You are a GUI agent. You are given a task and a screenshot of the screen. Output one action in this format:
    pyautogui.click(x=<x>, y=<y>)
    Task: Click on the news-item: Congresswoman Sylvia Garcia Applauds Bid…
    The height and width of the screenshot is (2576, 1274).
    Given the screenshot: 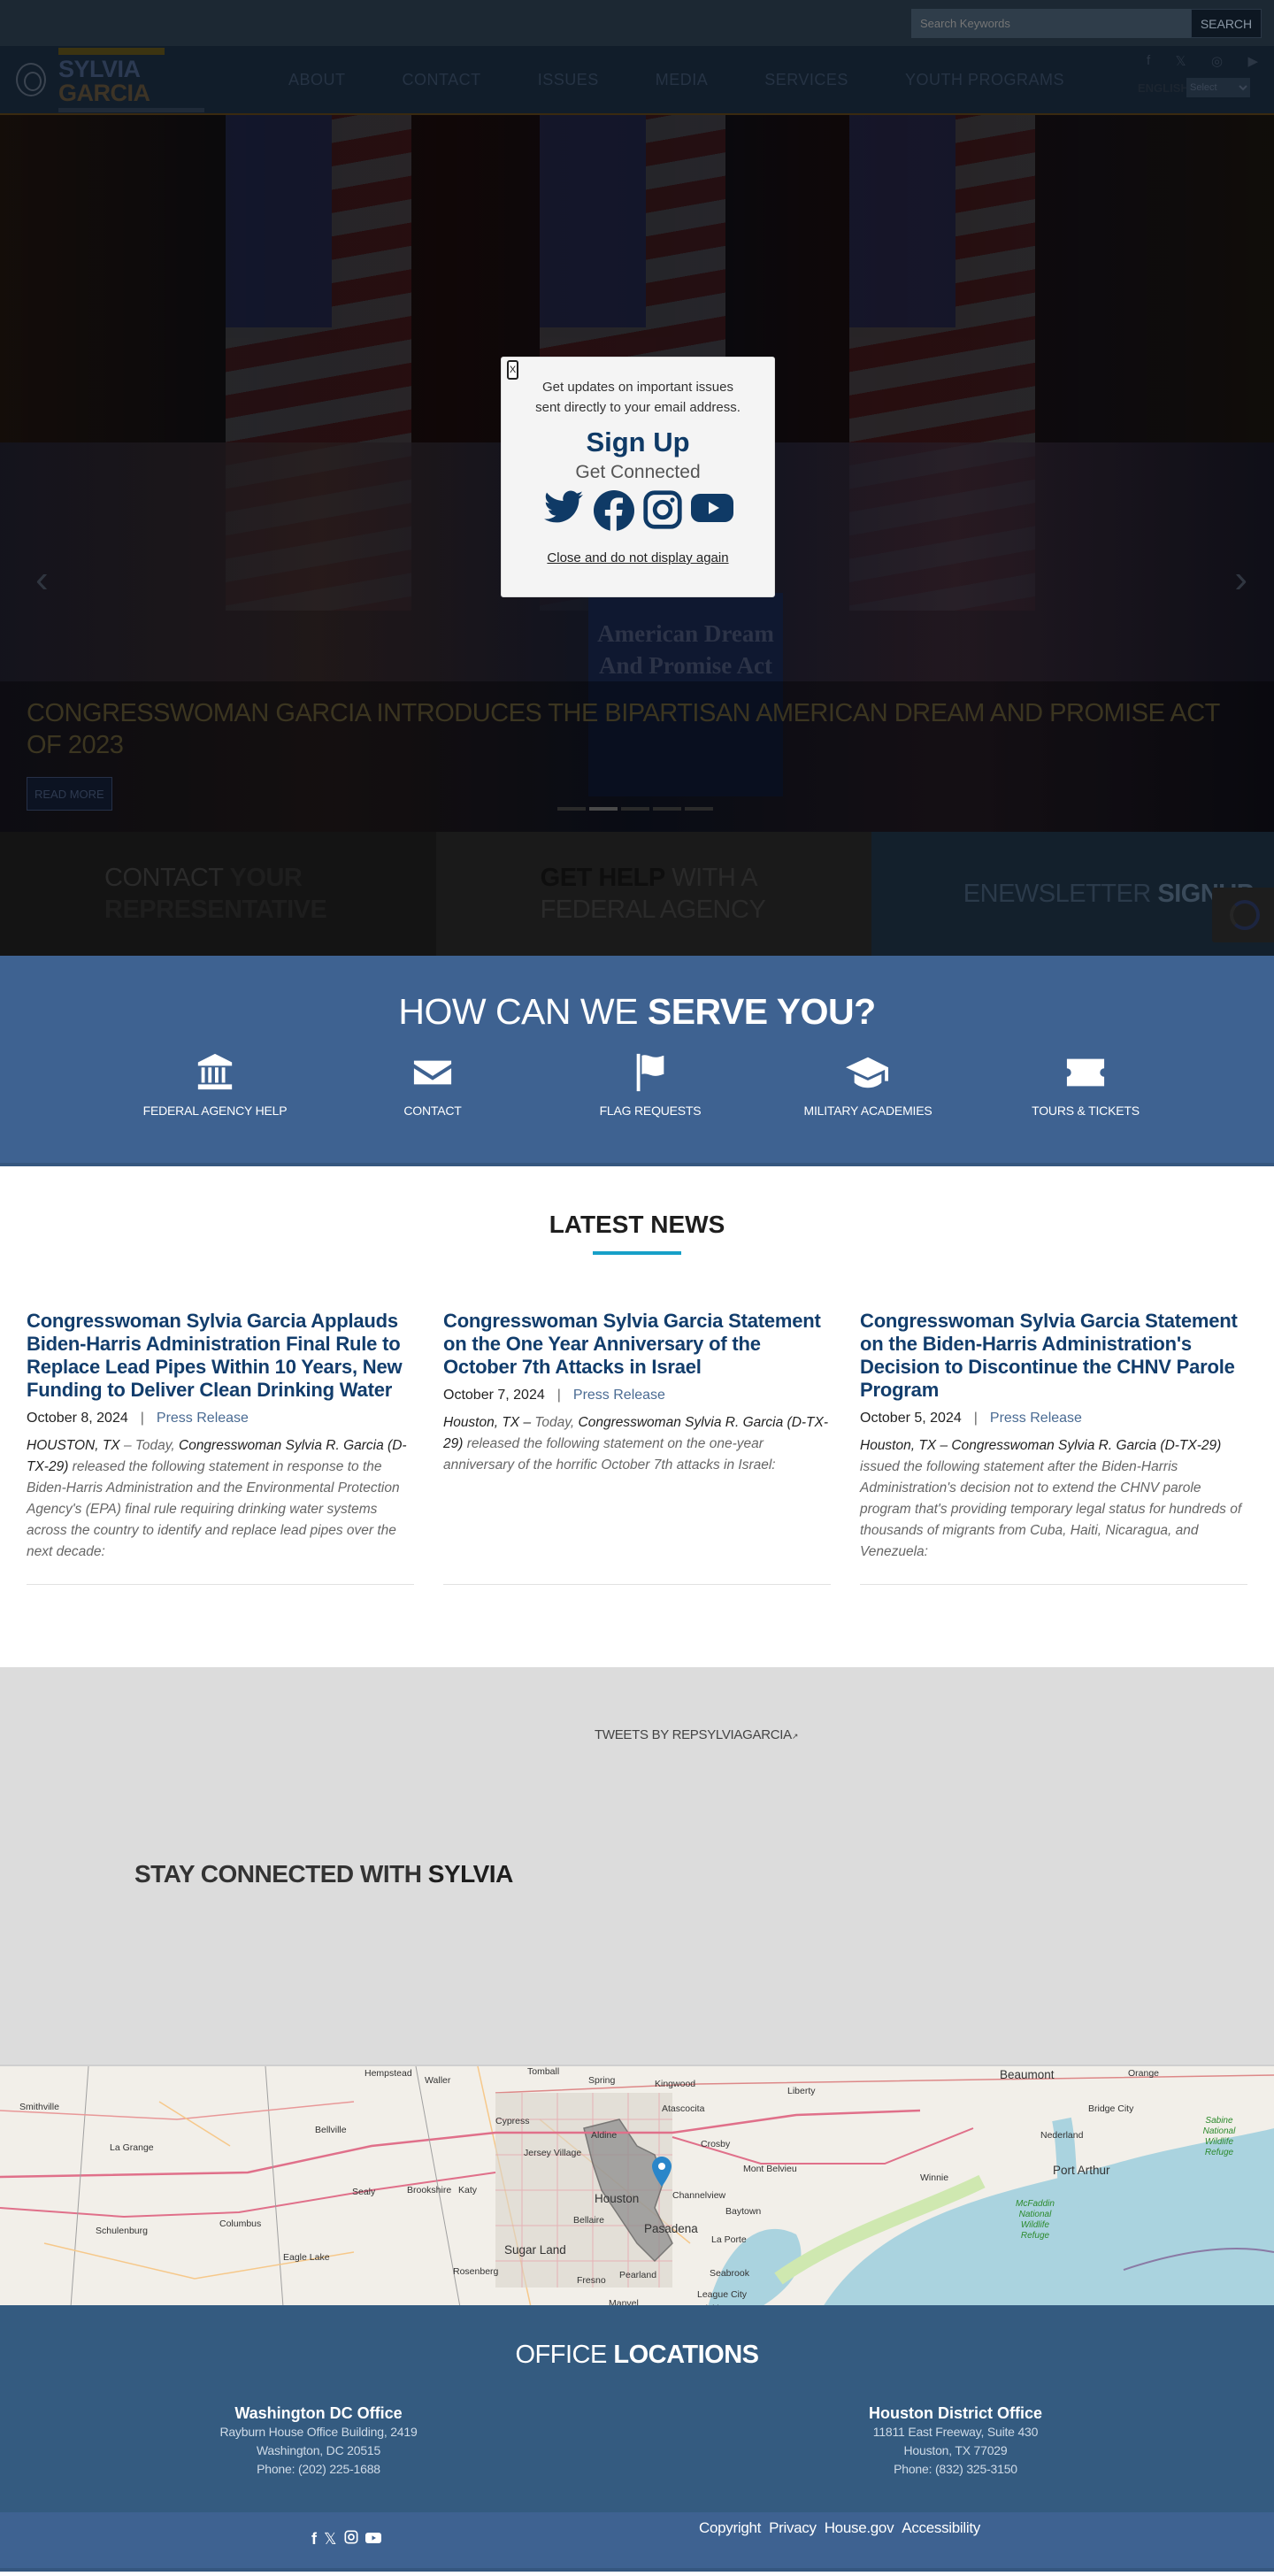 What is the action you would take?
    pyautogui.click(x=220, y=1447)
    